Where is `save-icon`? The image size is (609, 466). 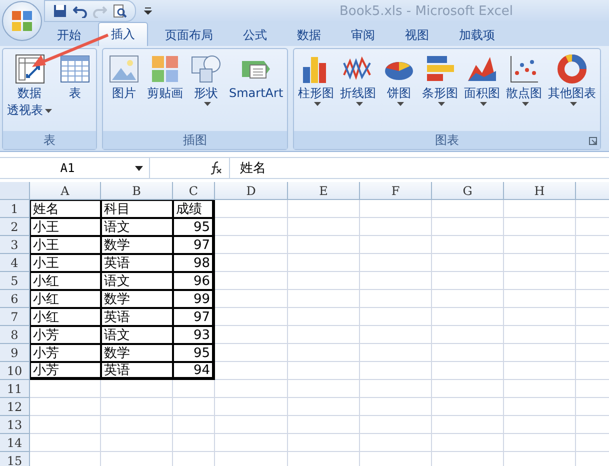
save-icon is located at coordinates (60, 11).